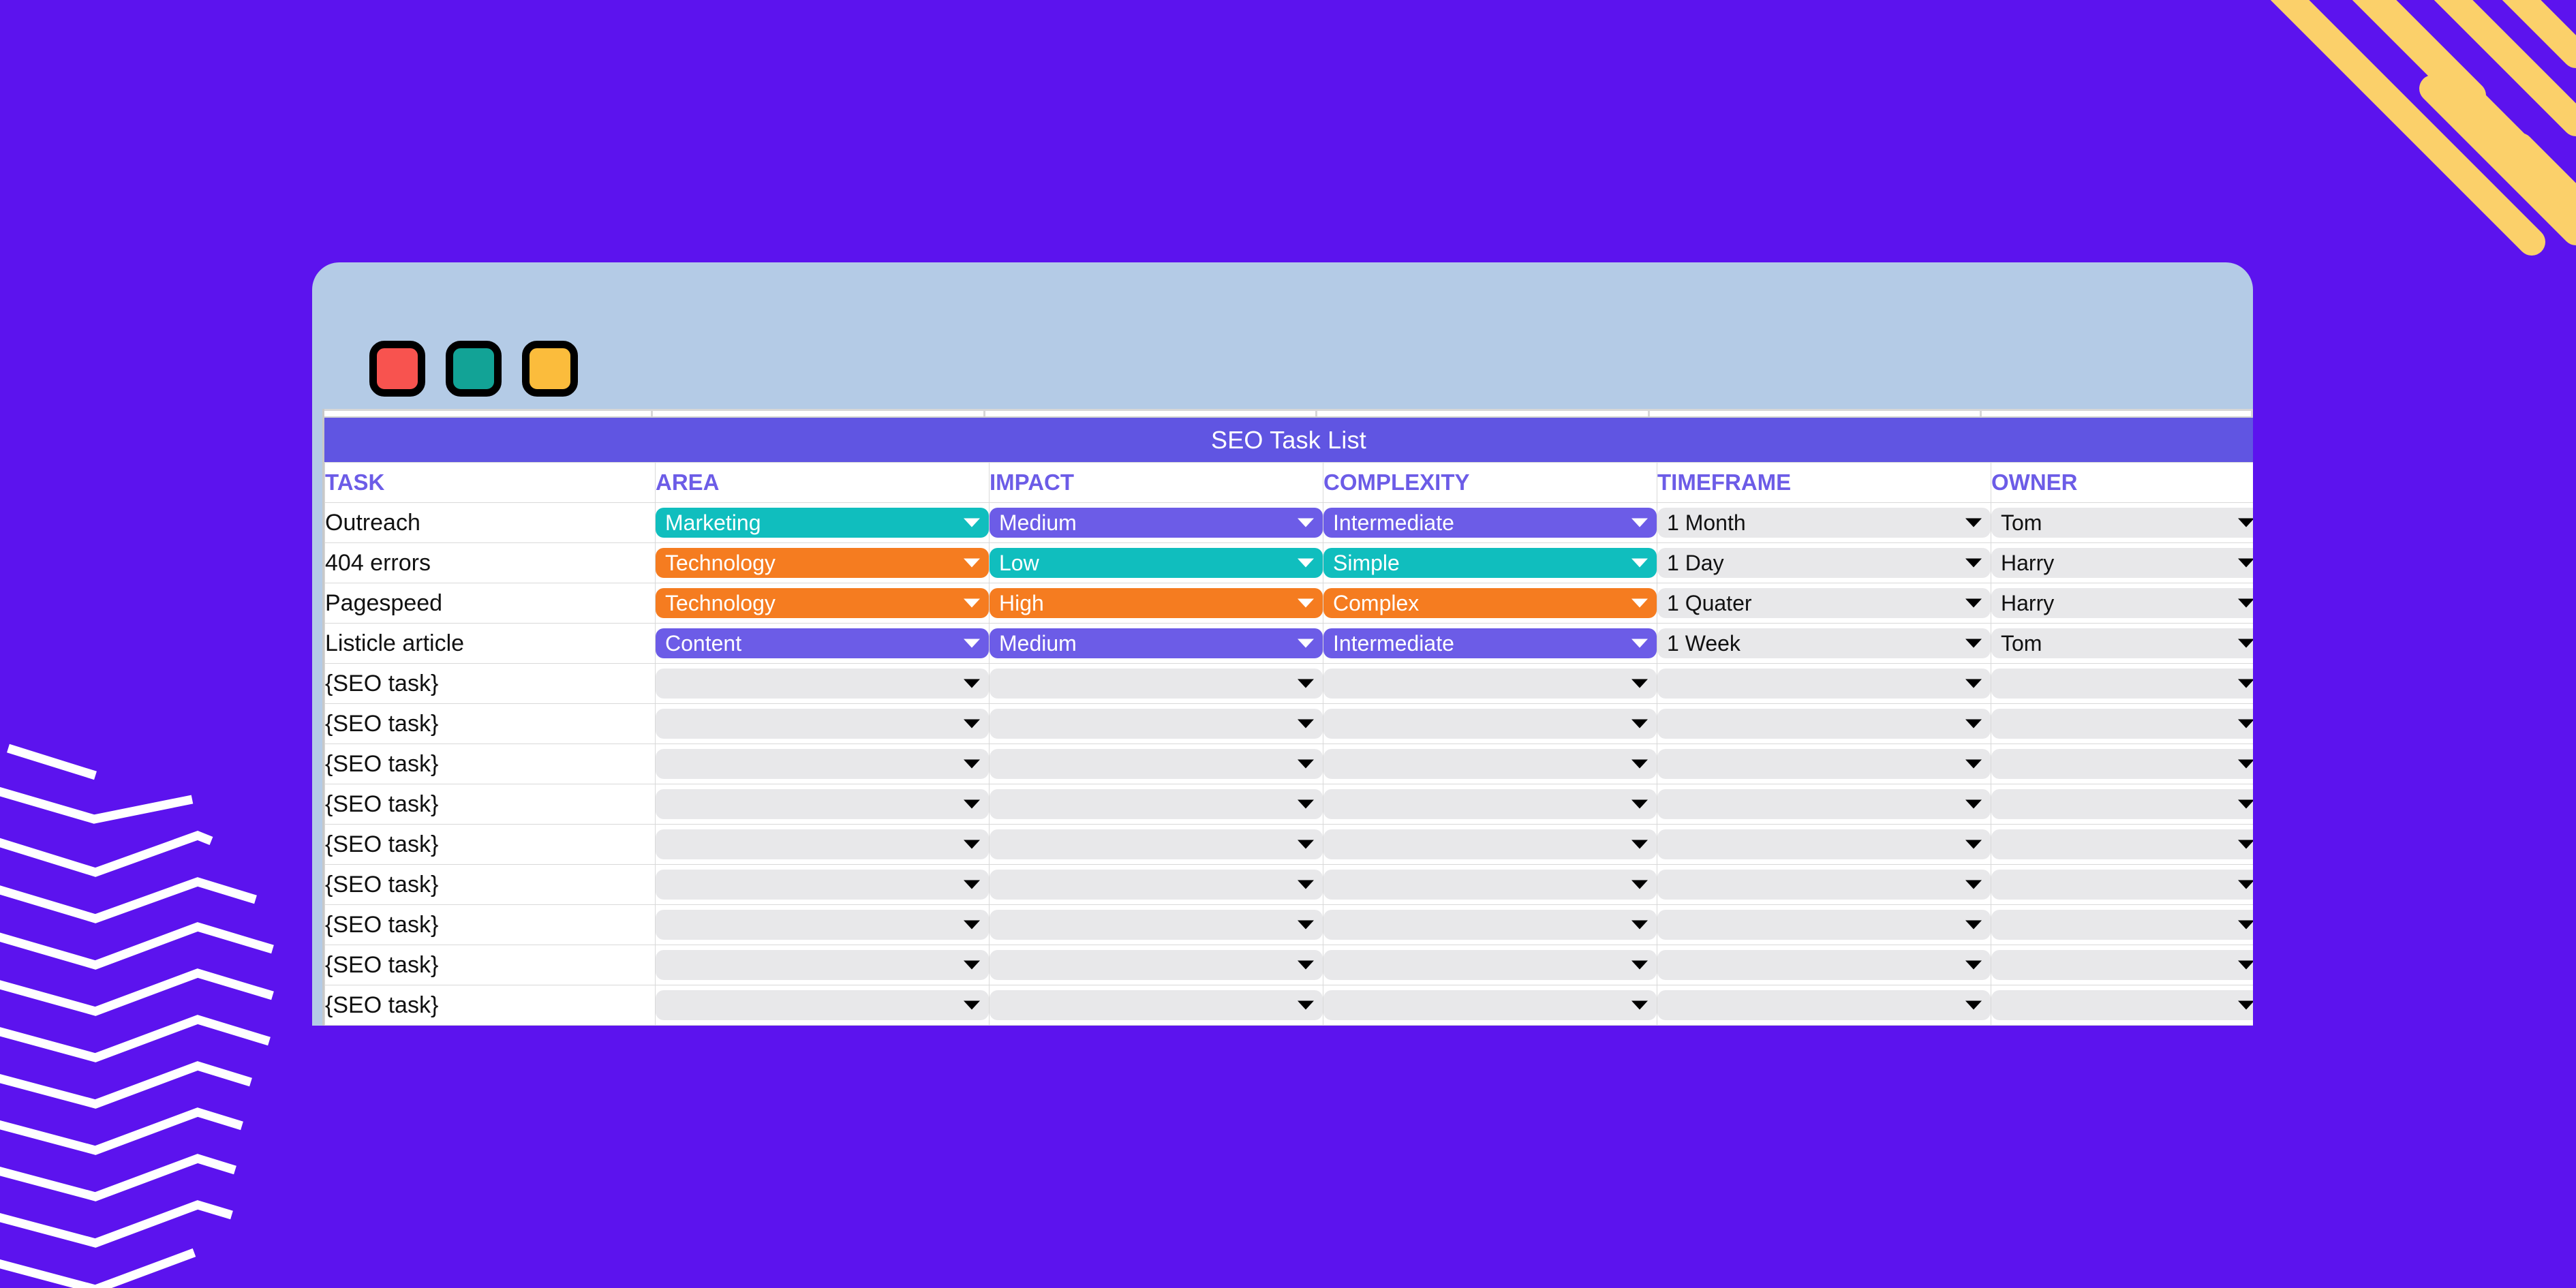 This screenshot has height=1288, width=2576. What do you see at coordinates (474, 369) in the screenshot?
I see `minimize-button` at bounding box center [474, 369].